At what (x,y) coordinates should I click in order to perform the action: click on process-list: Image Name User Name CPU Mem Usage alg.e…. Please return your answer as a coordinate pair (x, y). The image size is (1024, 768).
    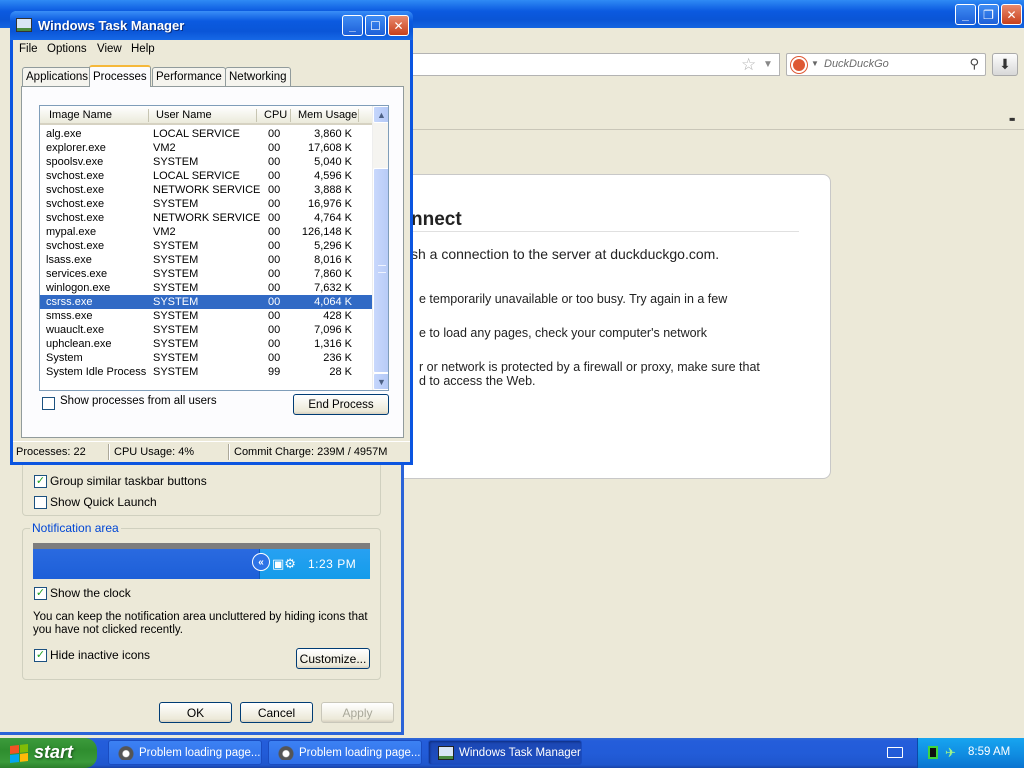
    Looking at the image, I should click on (214, 248).